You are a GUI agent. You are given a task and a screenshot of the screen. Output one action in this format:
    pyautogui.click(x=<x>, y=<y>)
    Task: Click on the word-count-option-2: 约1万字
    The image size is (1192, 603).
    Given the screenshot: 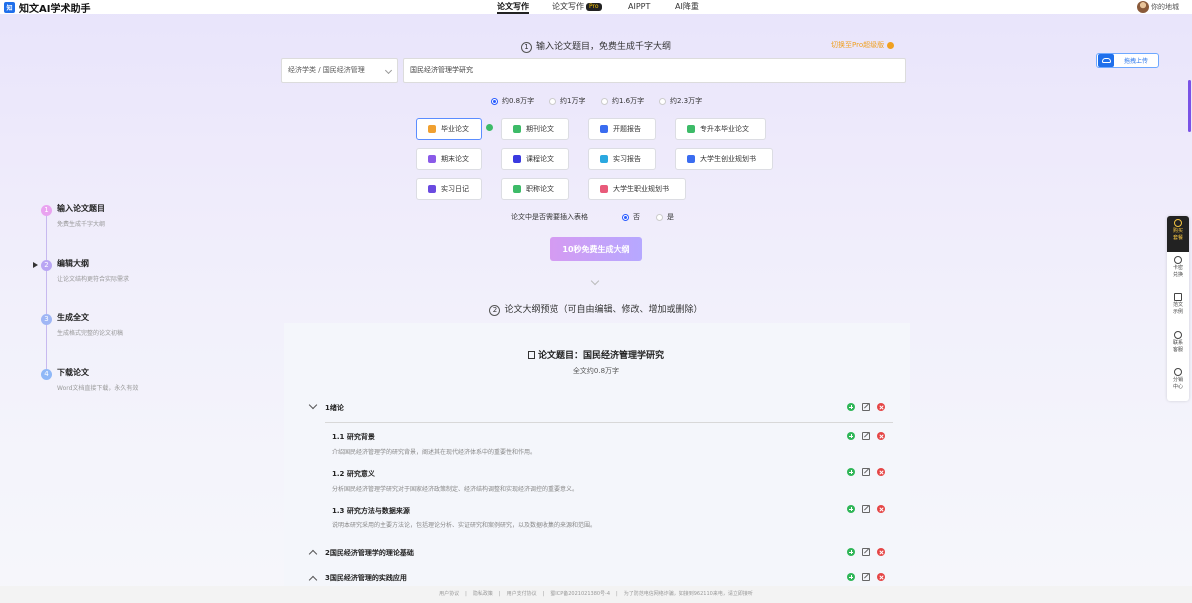 What is the action you would take?
    pyautogui.click(x=567, y=101)
    